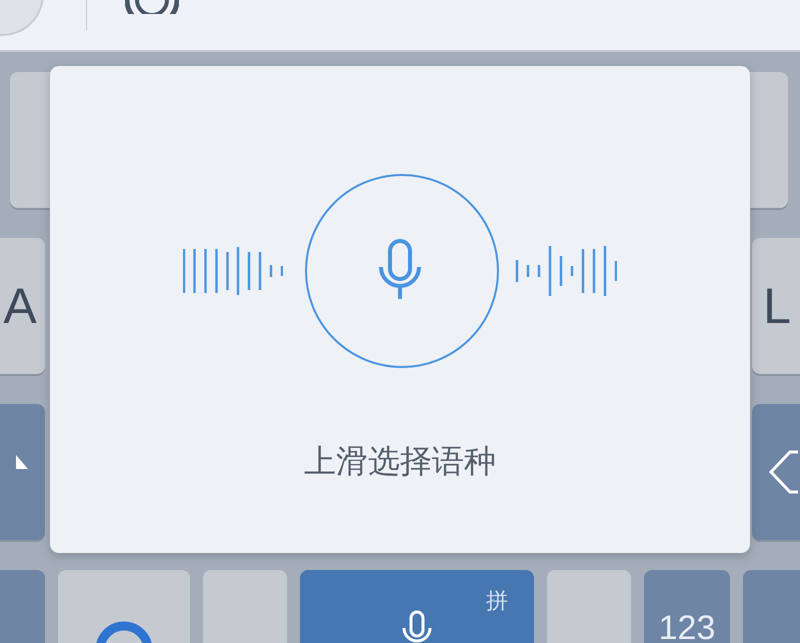  What do you see at coordinates (497, 601) in the screenshot?
I see `pinyin-label: 拼` at bounding box center [497, 601].